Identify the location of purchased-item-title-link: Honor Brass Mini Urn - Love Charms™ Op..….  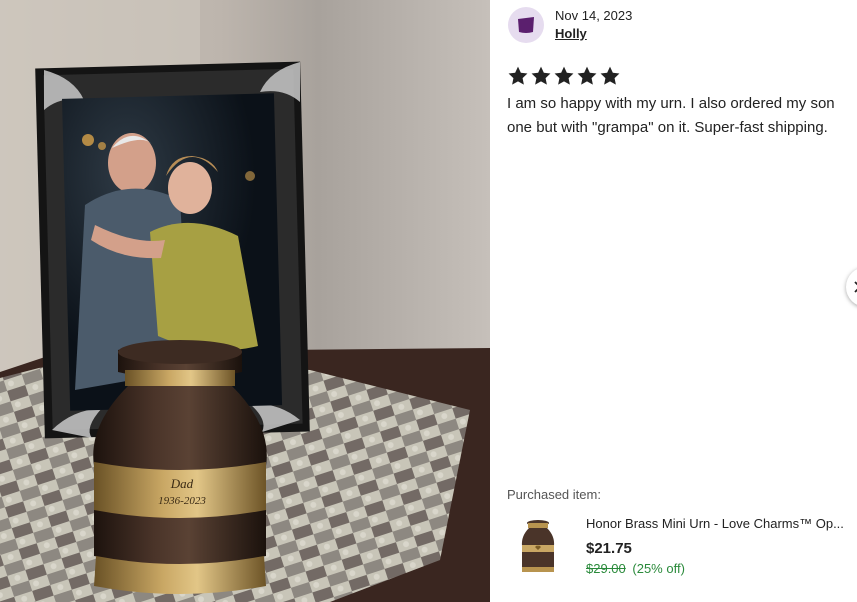
(720, 523).